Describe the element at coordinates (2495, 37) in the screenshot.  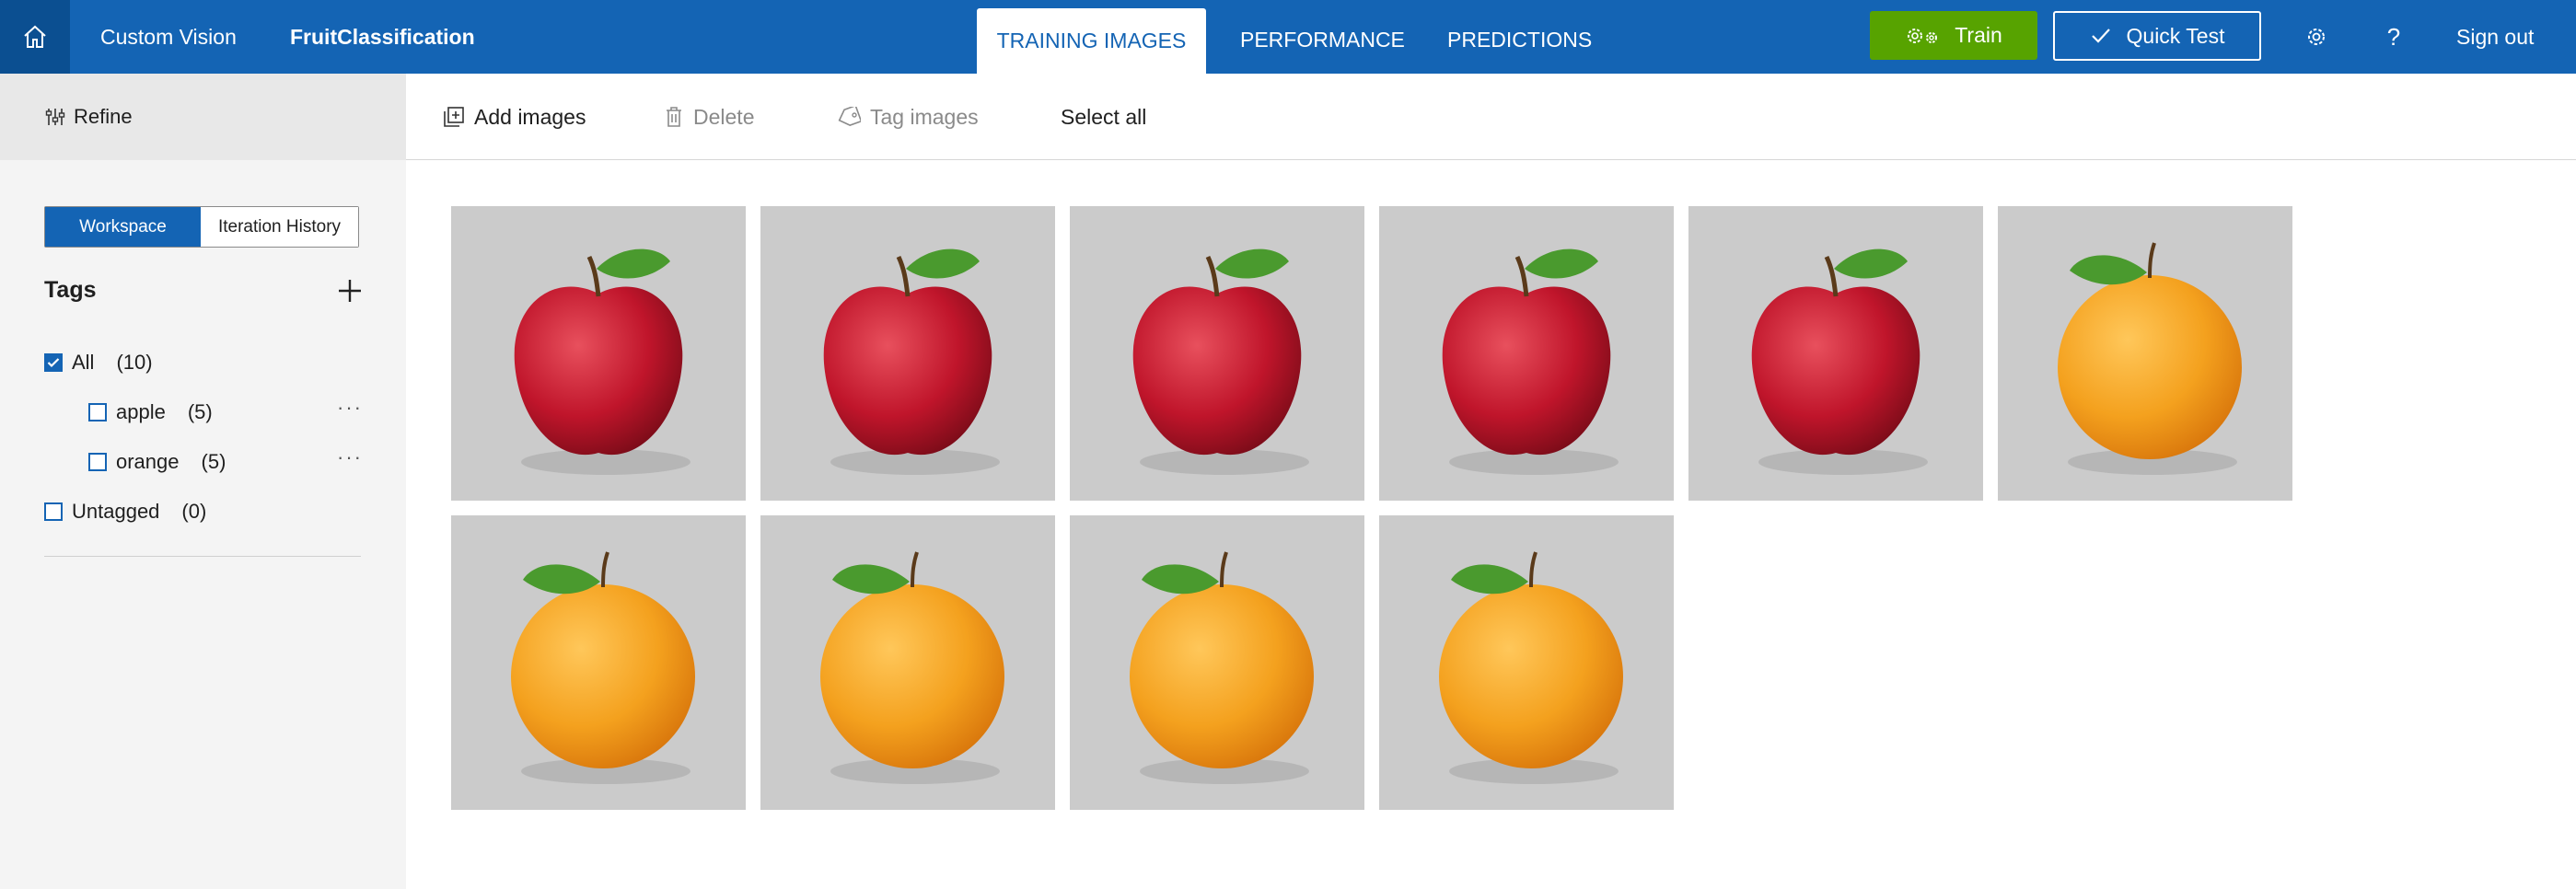
I see `sign-out-link: Sign out` at that location.